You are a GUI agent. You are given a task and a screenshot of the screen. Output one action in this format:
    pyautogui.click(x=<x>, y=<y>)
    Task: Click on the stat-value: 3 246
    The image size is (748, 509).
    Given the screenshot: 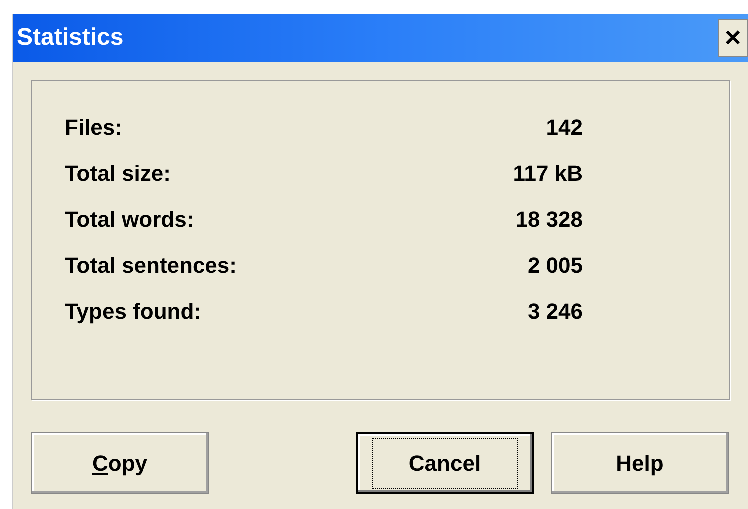 What is the action you would take?
    pyautogui.click(x=555, y=312)
    